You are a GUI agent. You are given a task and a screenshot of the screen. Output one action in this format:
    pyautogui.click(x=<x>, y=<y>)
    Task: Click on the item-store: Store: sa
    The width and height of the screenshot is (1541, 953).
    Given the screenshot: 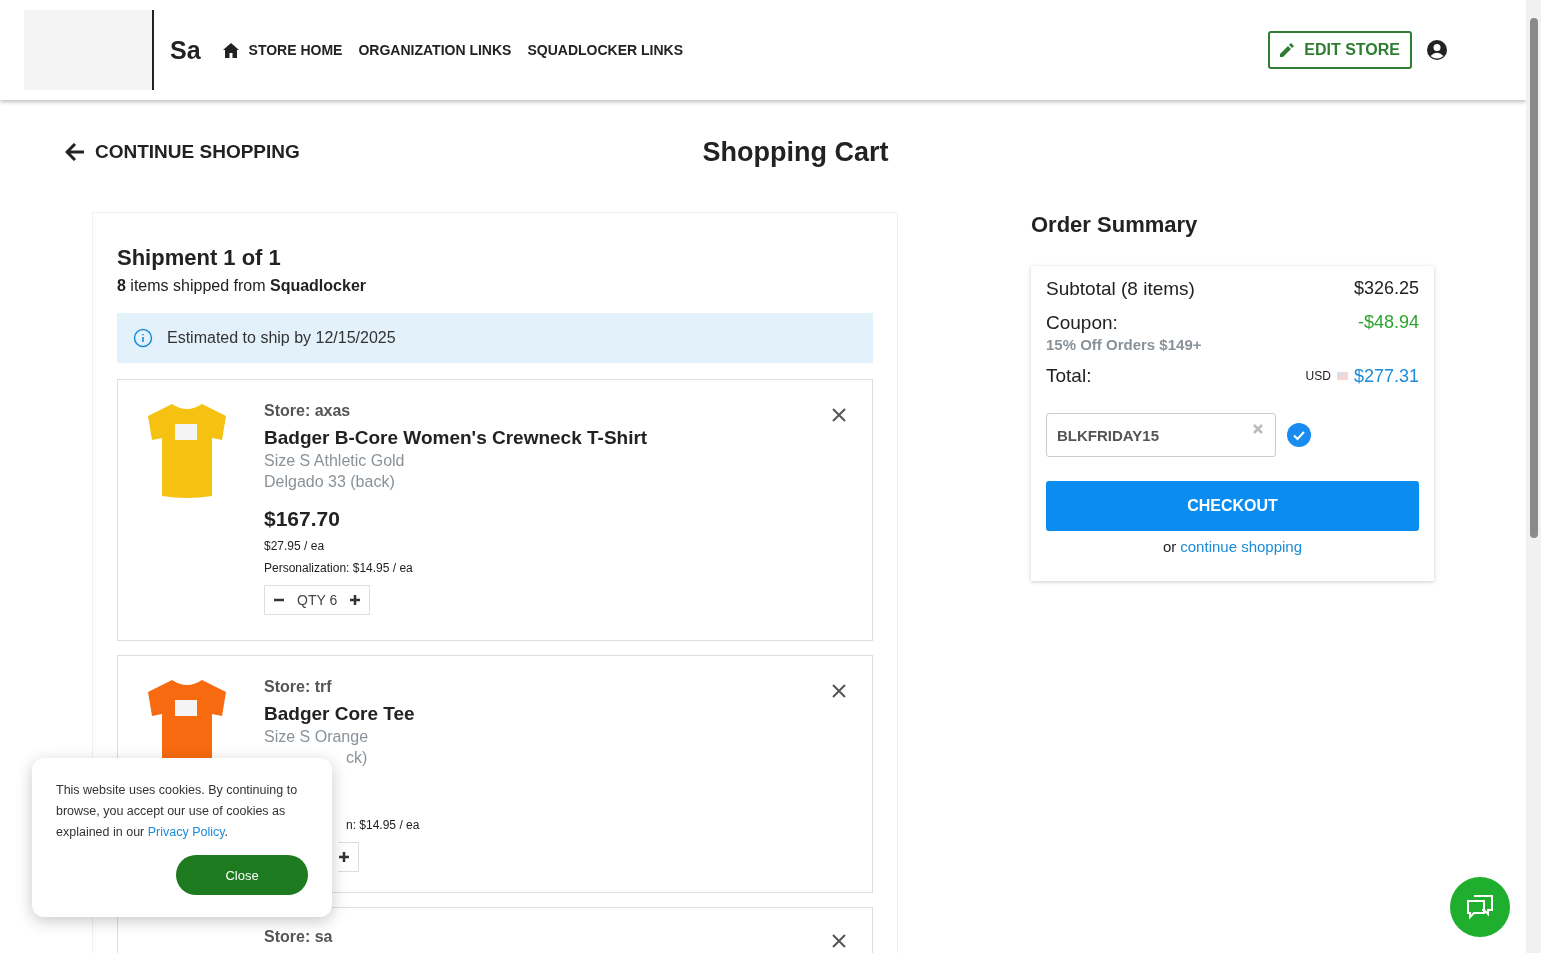 What is the action you would take?
    pyautogui.click(x=298, y=937)
    